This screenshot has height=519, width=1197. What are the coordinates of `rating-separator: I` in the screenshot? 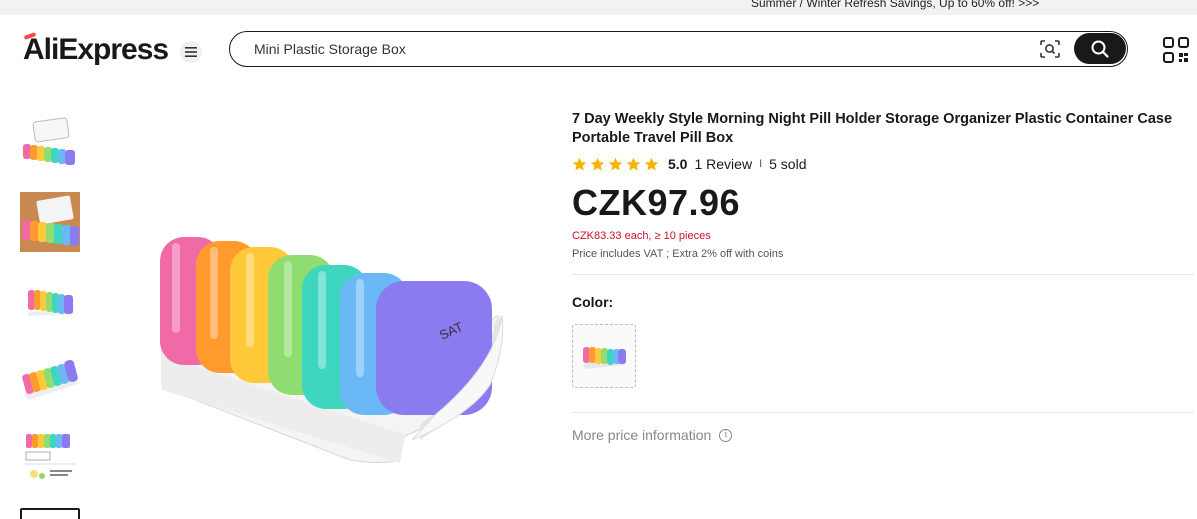 It's located at (761, 164).